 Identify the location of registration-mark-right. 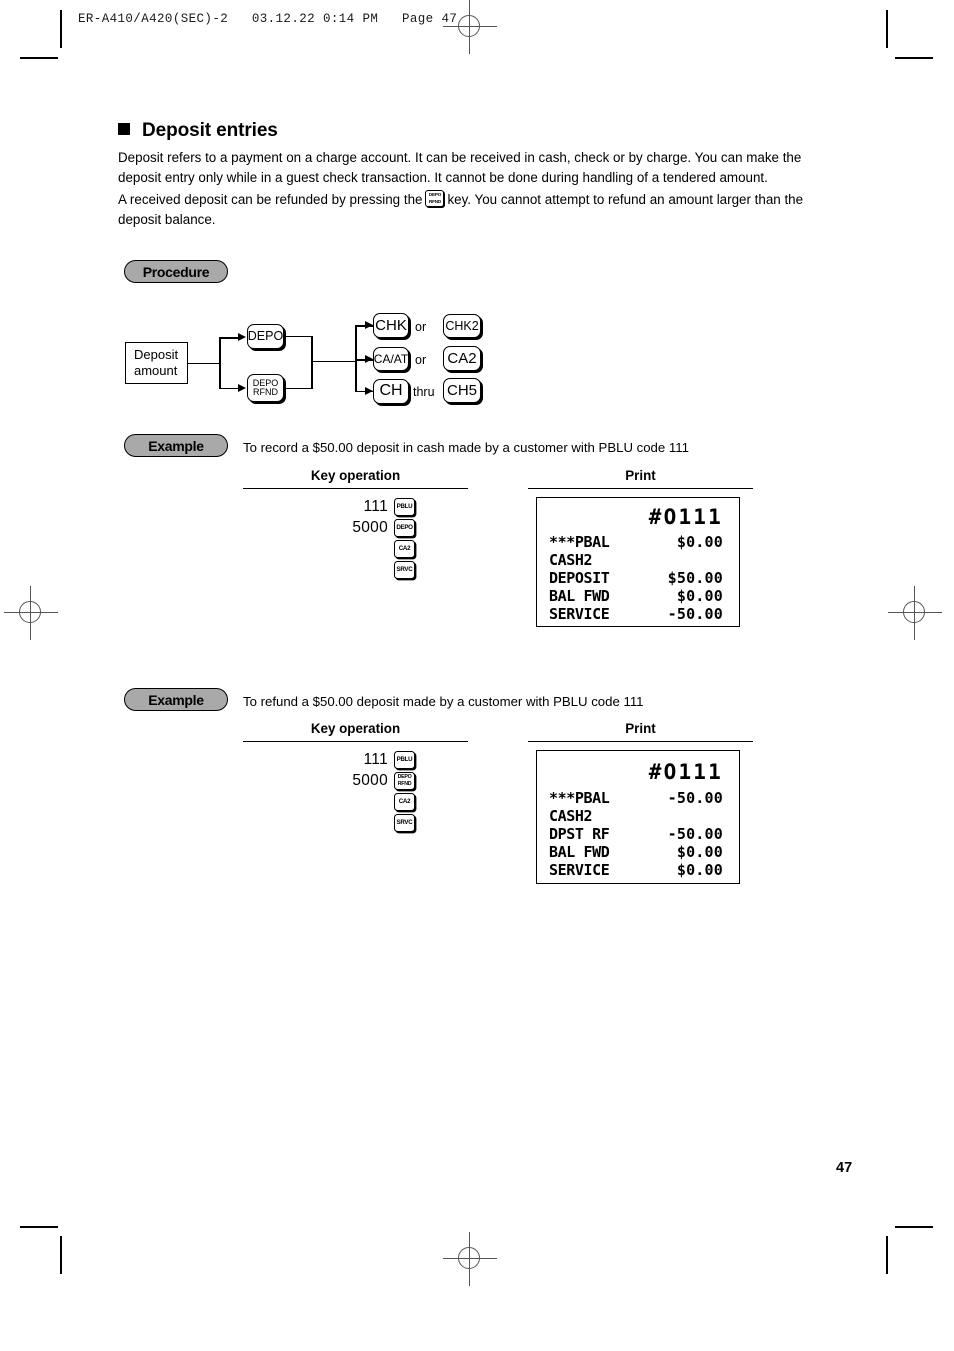
(915, 613).